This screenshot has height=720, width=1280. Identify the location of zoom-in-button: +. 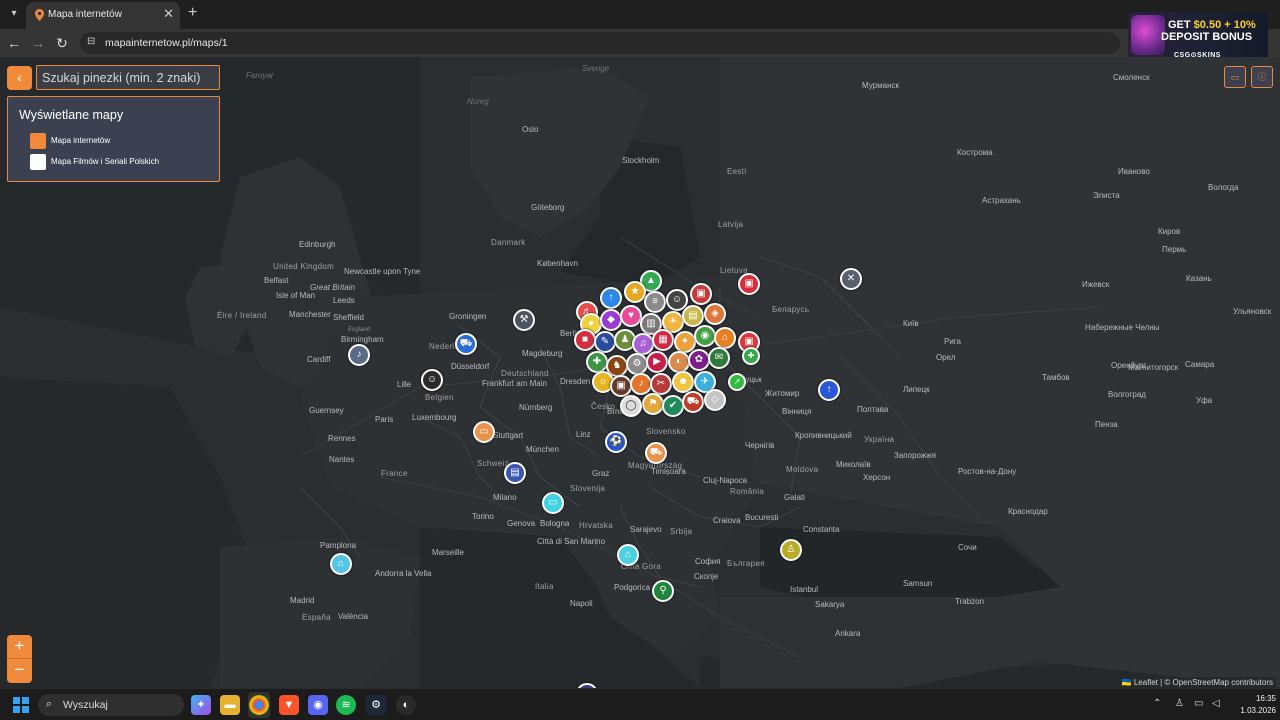
(19, 647).